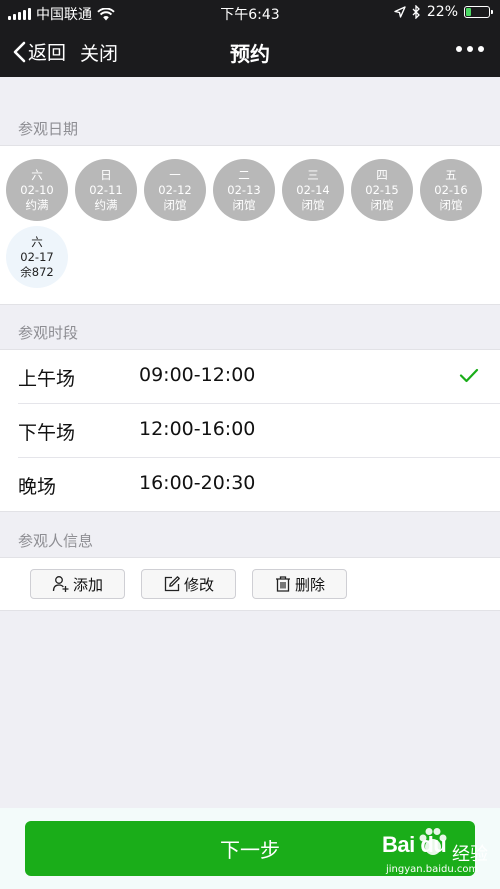  I want to click on date-date: 02-15, so click(382, 189).